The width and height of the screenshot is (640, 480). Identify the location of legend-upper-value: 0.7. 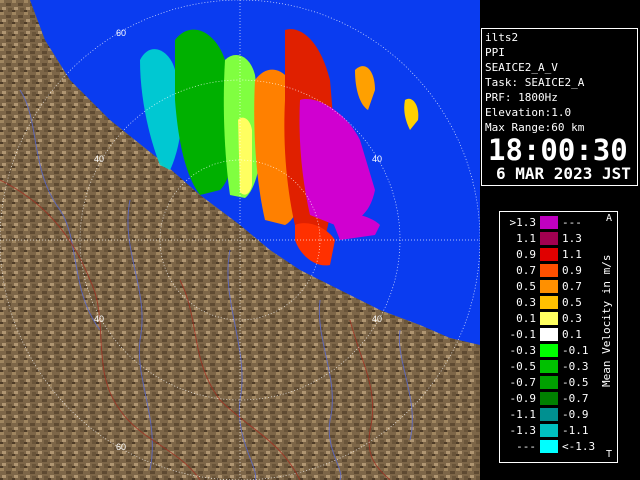
(572, 286).